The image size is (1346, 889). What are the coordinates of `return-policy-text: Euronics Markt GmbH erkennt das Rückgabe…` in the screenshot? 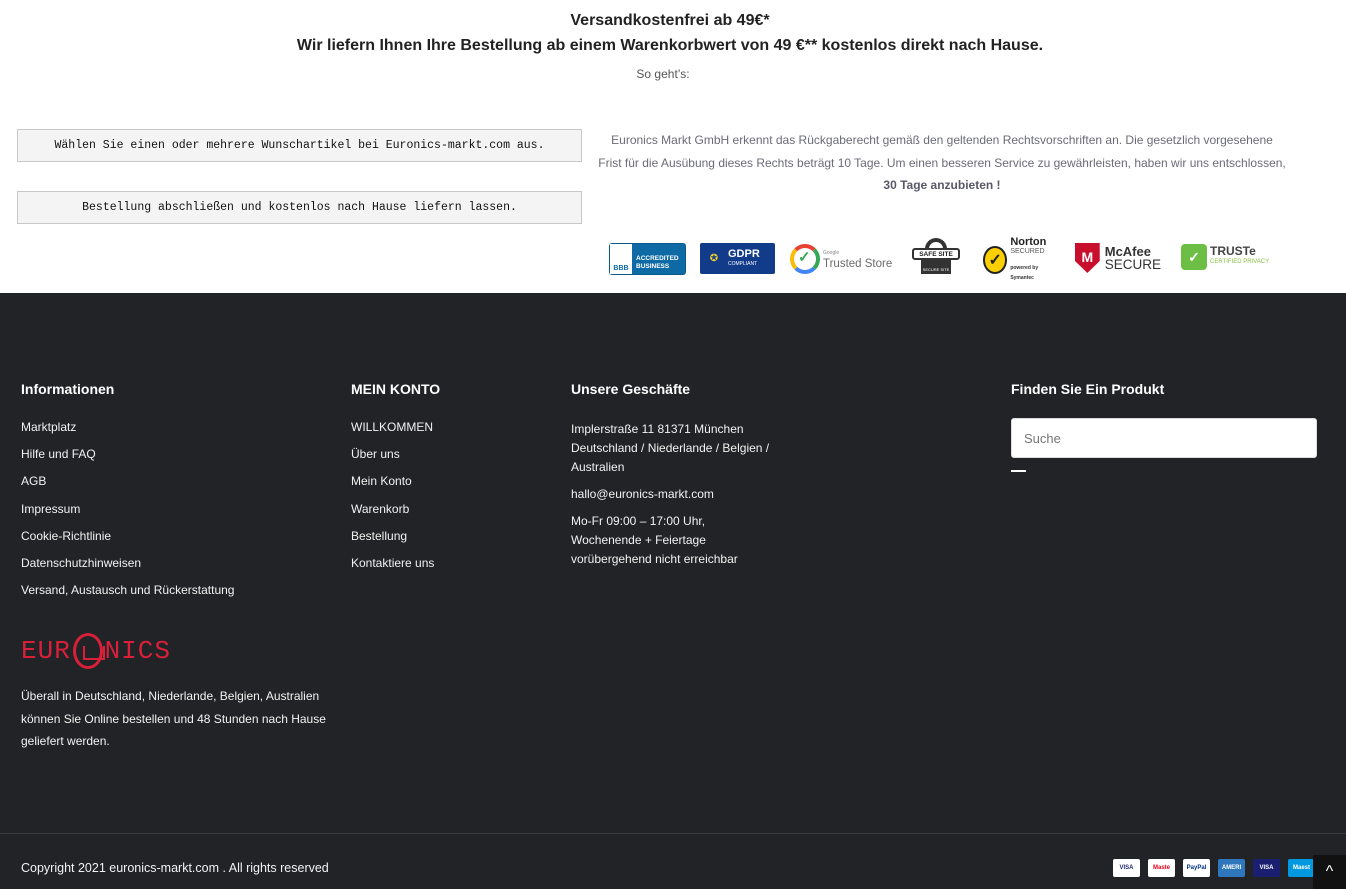 It's located at (942, 163).